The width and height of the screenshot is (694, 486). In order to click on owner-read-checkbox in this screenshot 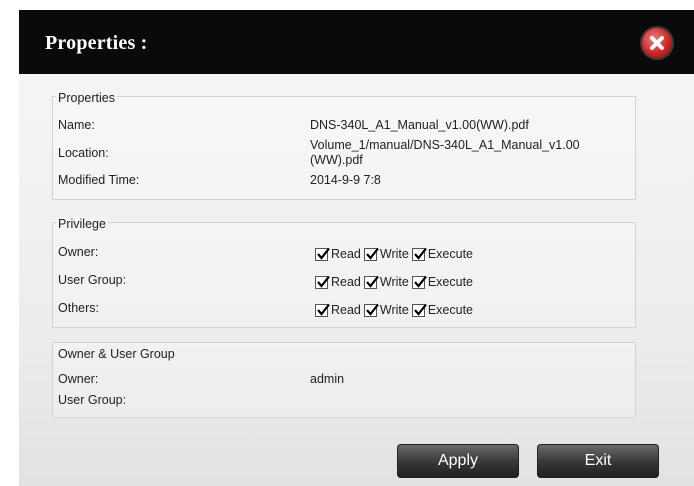, I will do `click(322, 254)`.